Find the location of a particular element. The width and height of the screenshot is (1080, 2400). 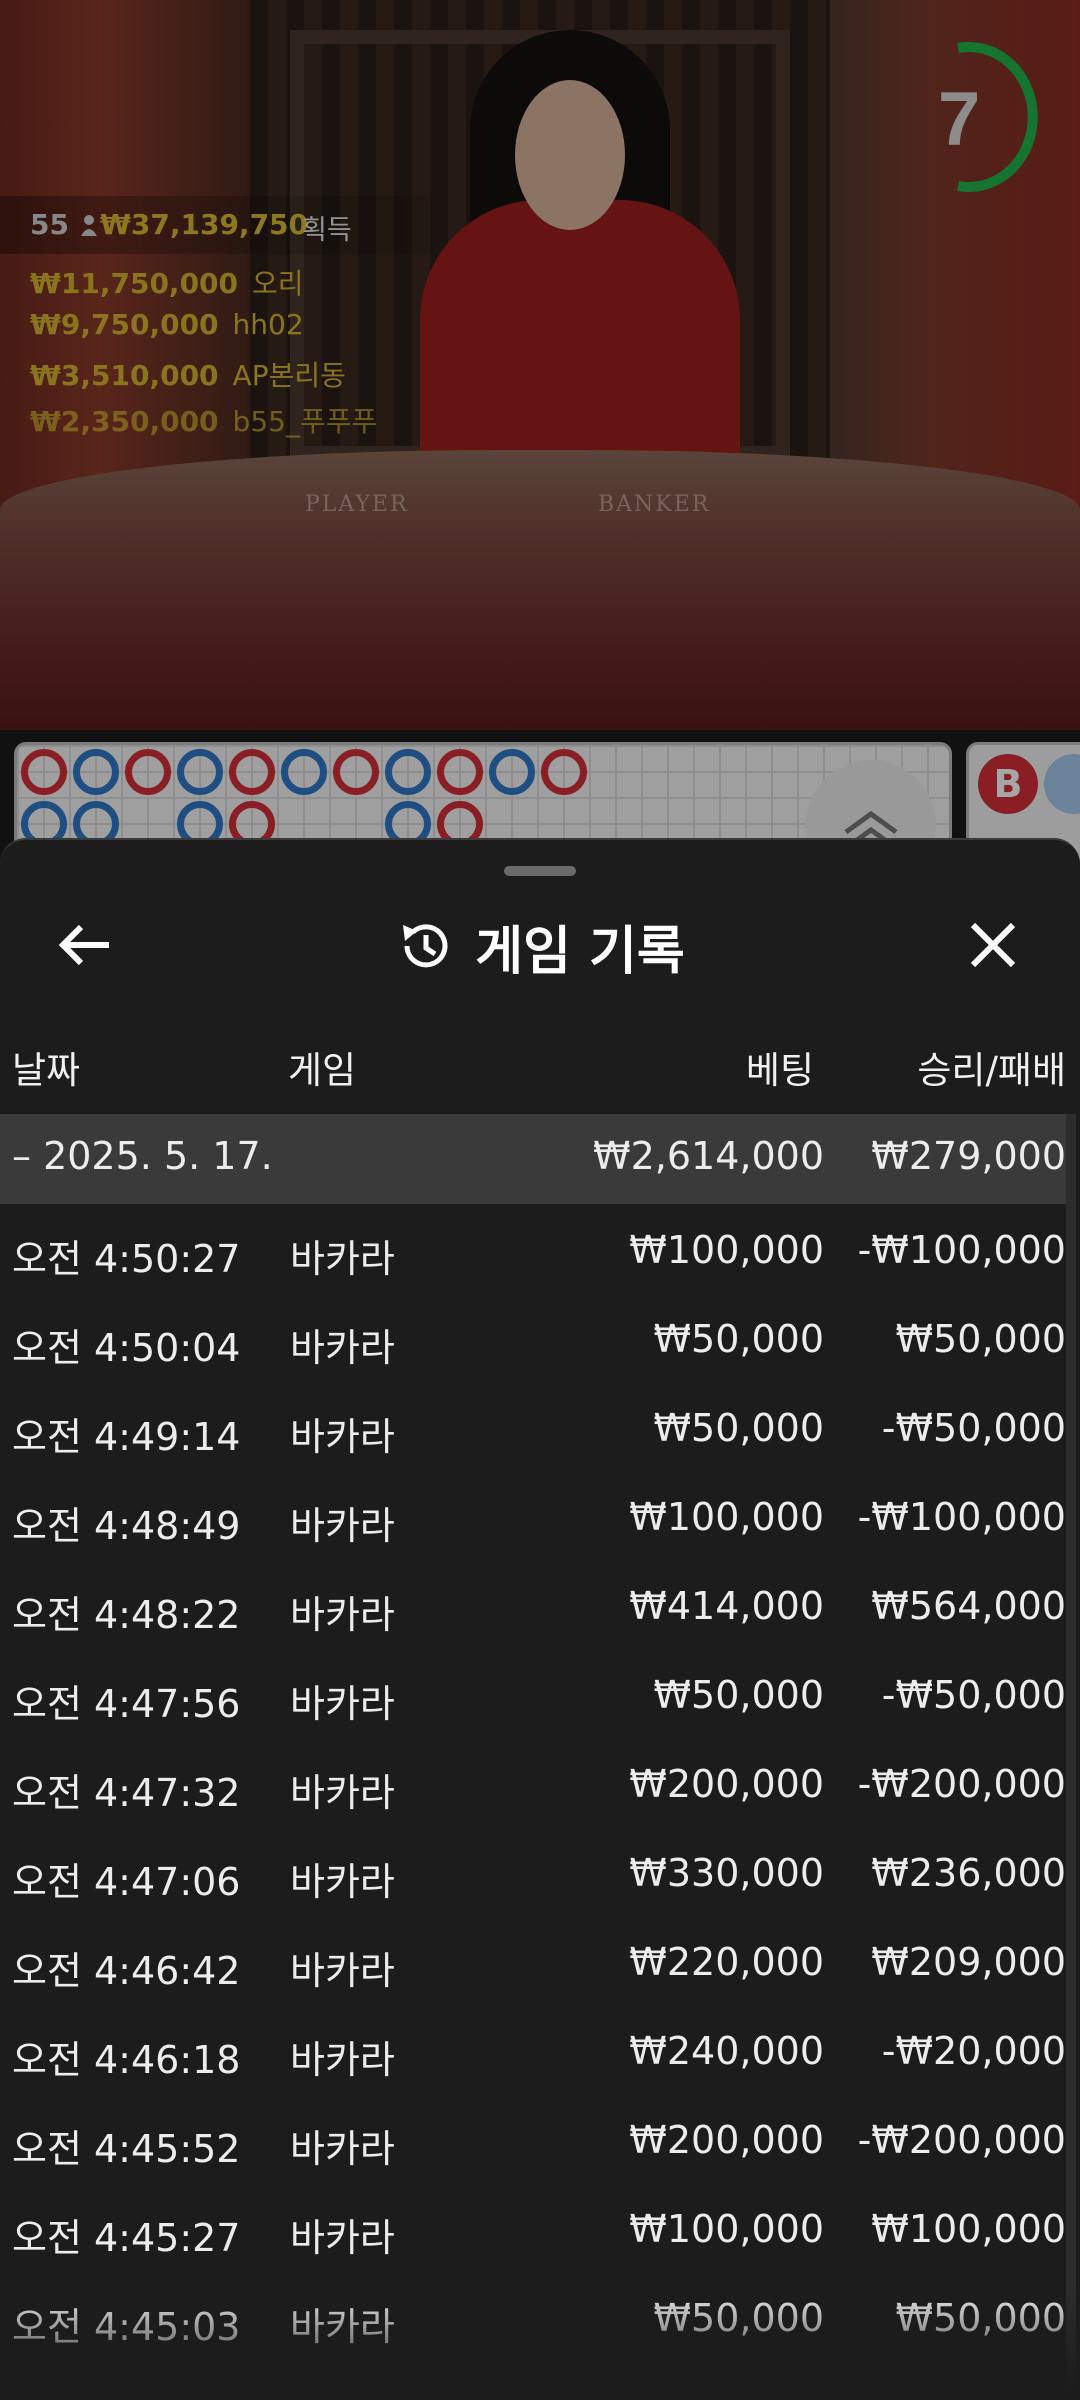

row-time: 오전 4:45:27 is located at coordinates (126, 2238).